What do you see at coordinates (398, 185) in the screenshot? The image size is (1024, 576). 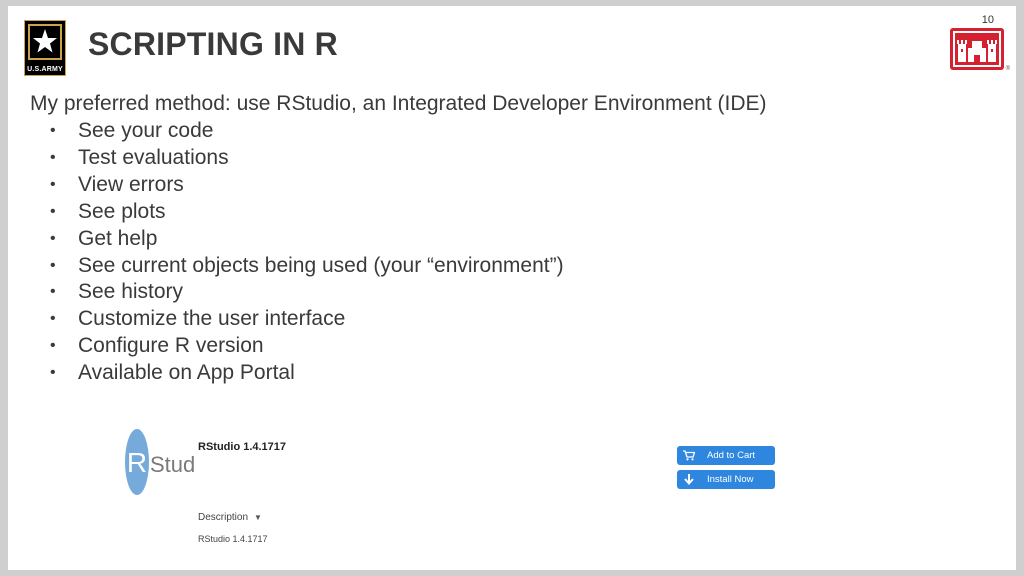 I see `list-item: • View errors` at bounding box center [398, 185].